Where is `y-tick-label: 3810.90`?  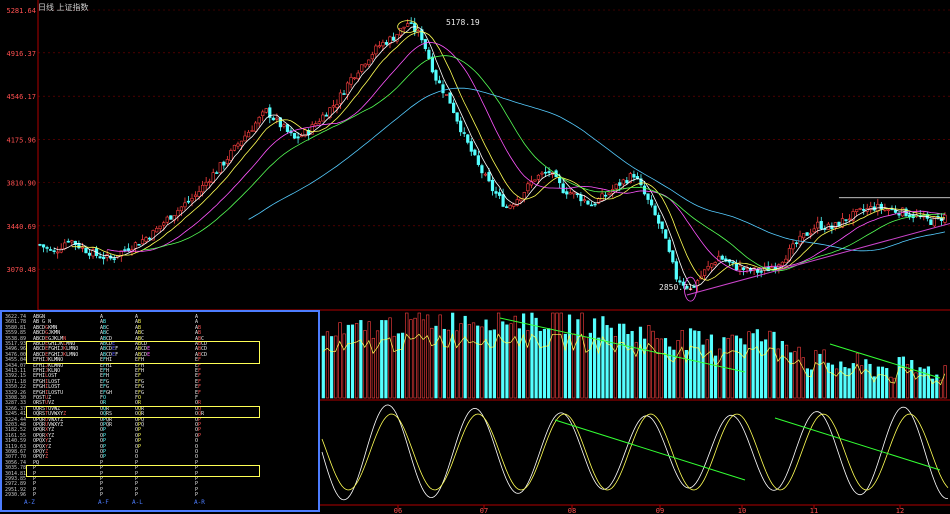
y-tick-label: 3810.90 is located at coordinates (21, 183).